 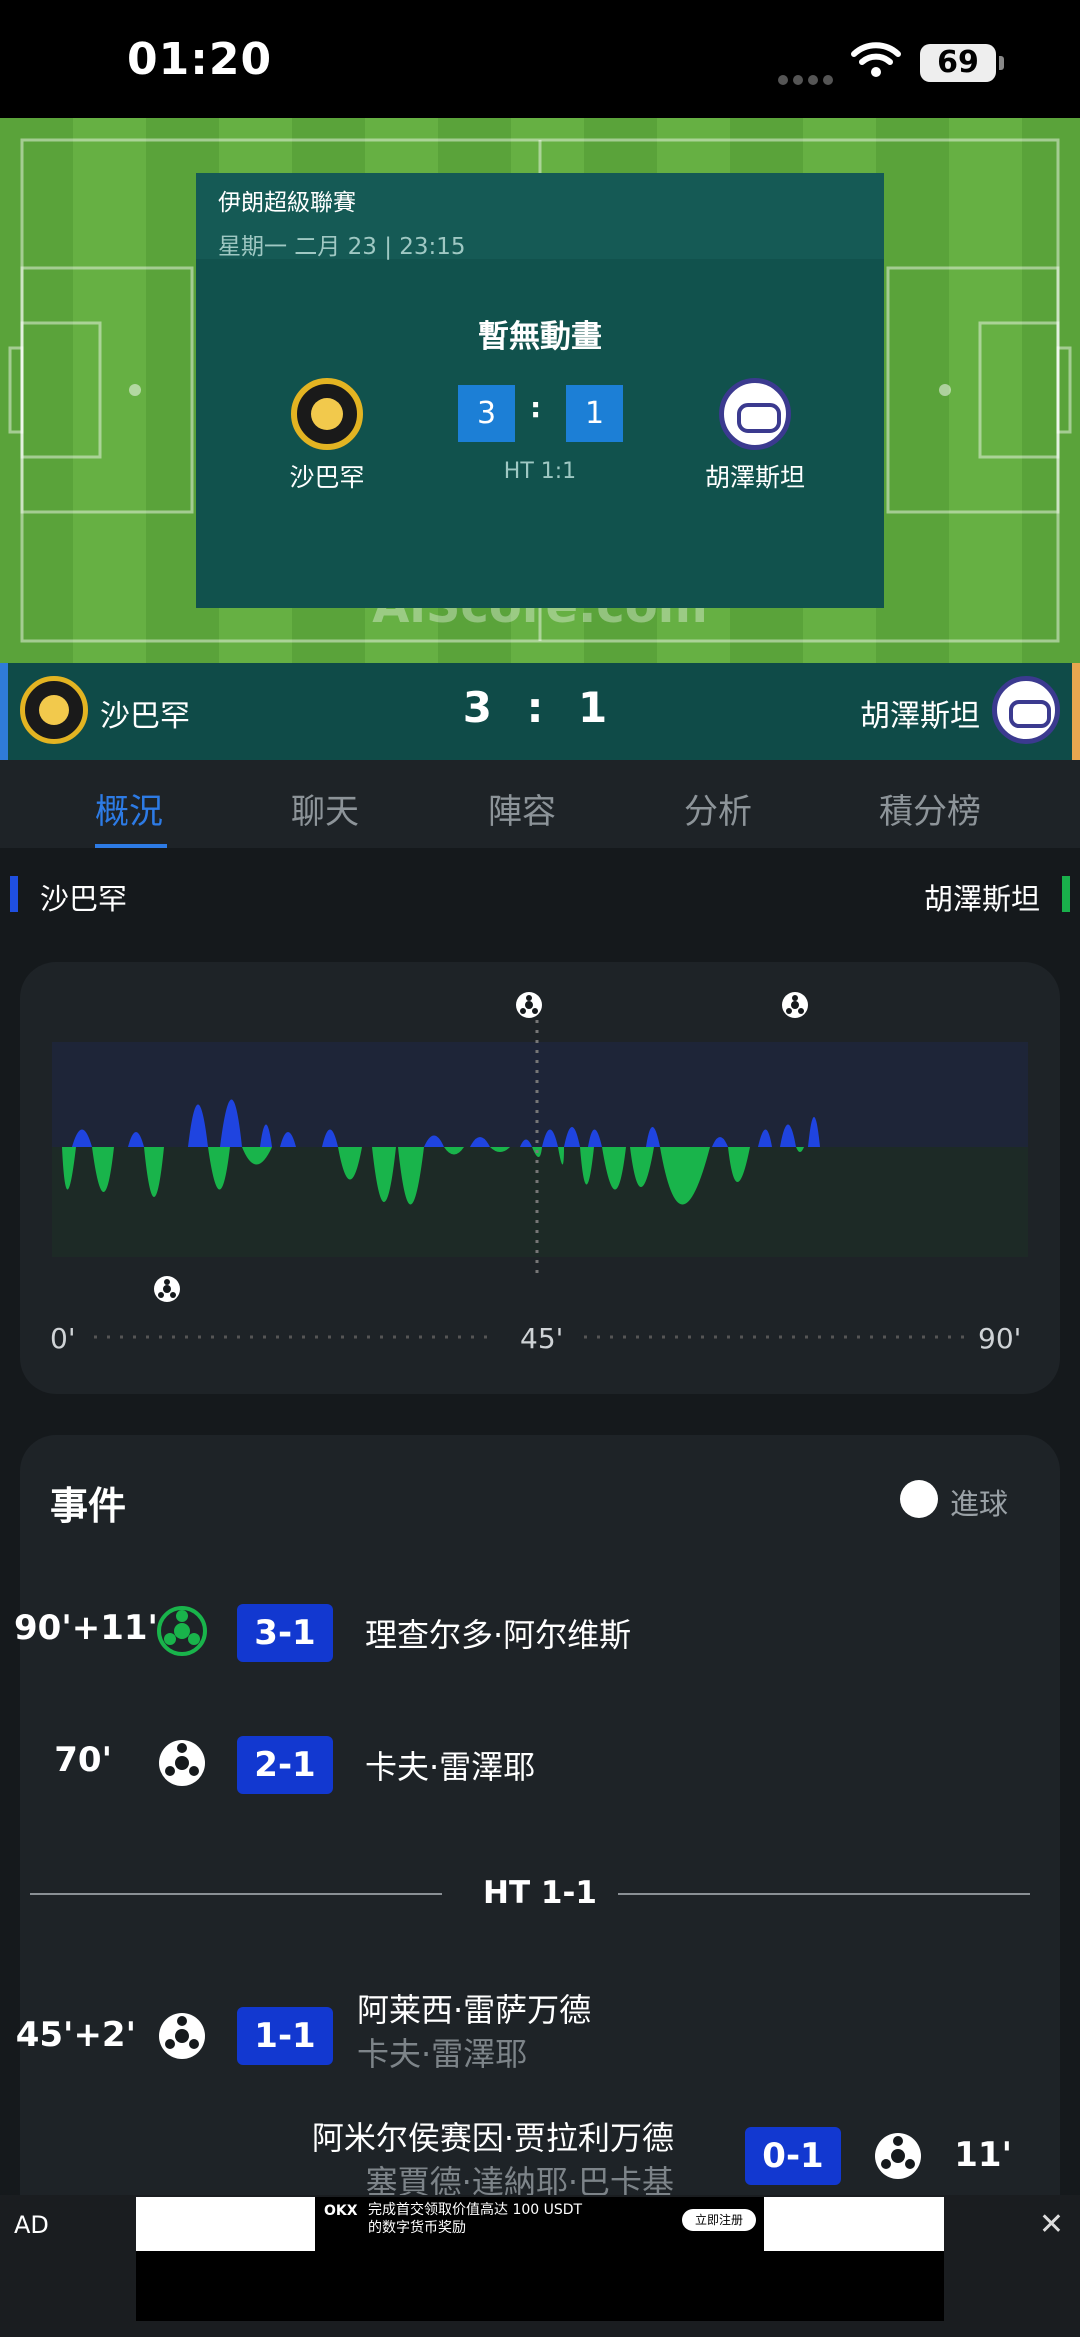 I want to click on ad-banner: OKX 完成首交领取价值高达 100 USDT 的数字货币奖励 立即注册, so click(x=540, y=2259).